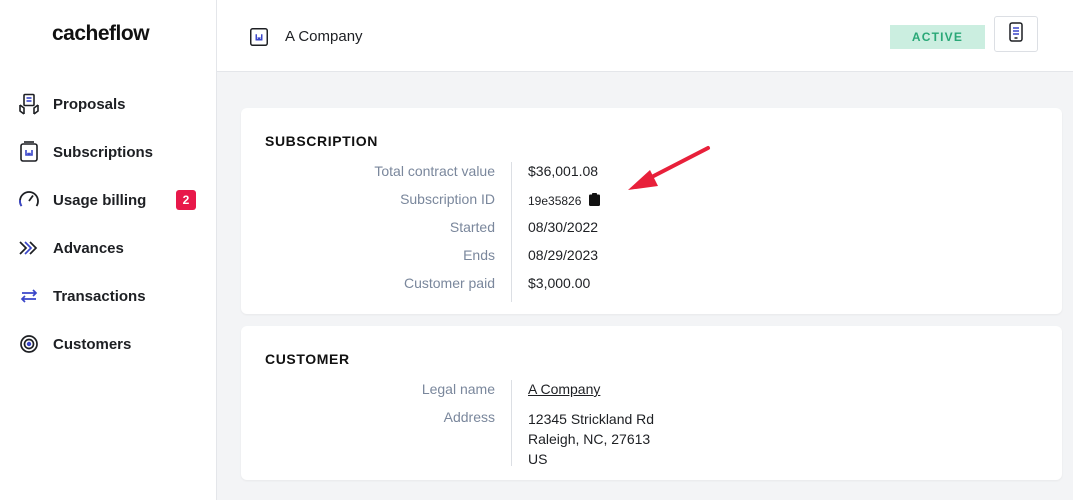 This screenshot has width=1073, height=500. I want to click on sidebar-item-subscriptions: Subscriptions, so click(108, 152).